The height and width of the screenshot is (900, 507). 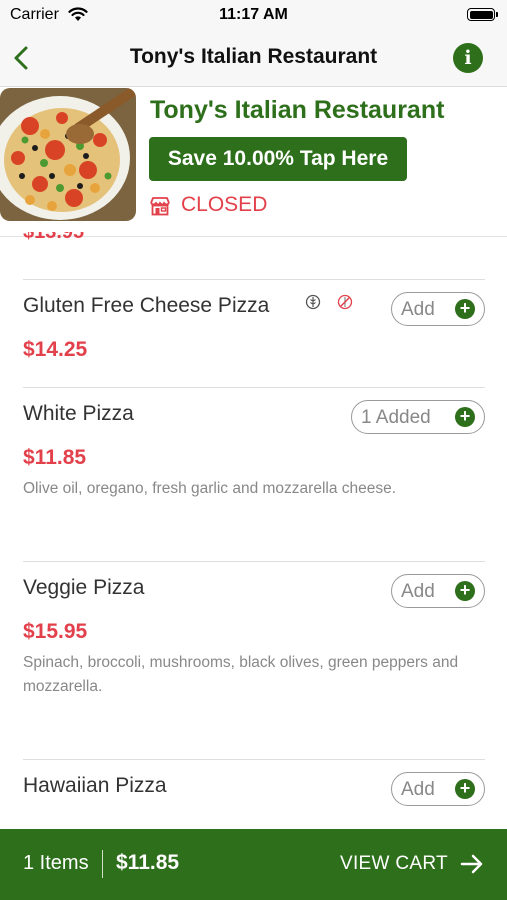 What do you see at coordinates (84, 587) in the screenshot?
I see `item-name: Veggie Pizza` at bounding box center [84, 587].